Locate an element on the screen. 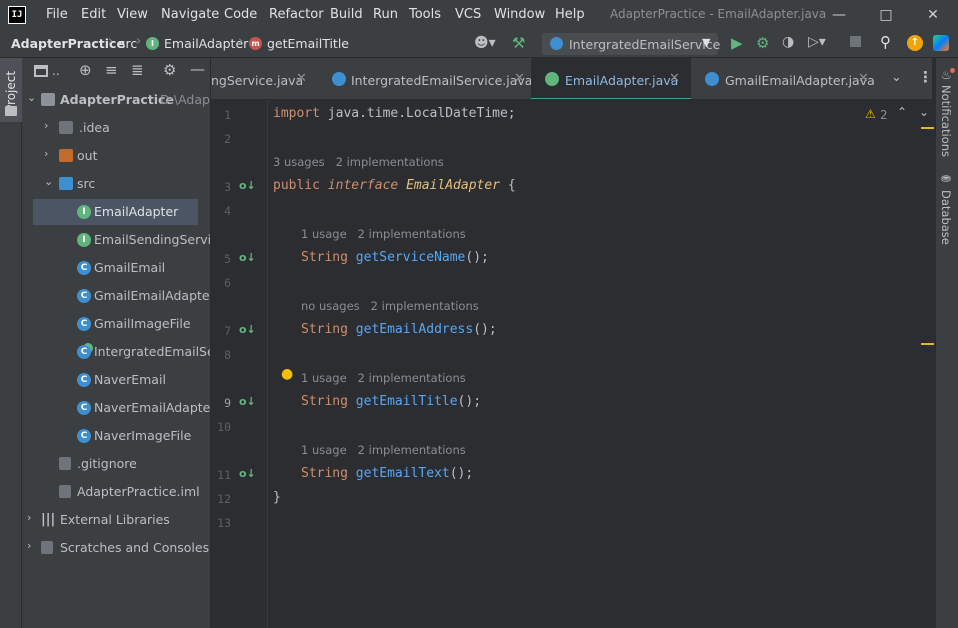 The image size is (958, 628). tree-item: › .idea is located at coordinates (116, 128).